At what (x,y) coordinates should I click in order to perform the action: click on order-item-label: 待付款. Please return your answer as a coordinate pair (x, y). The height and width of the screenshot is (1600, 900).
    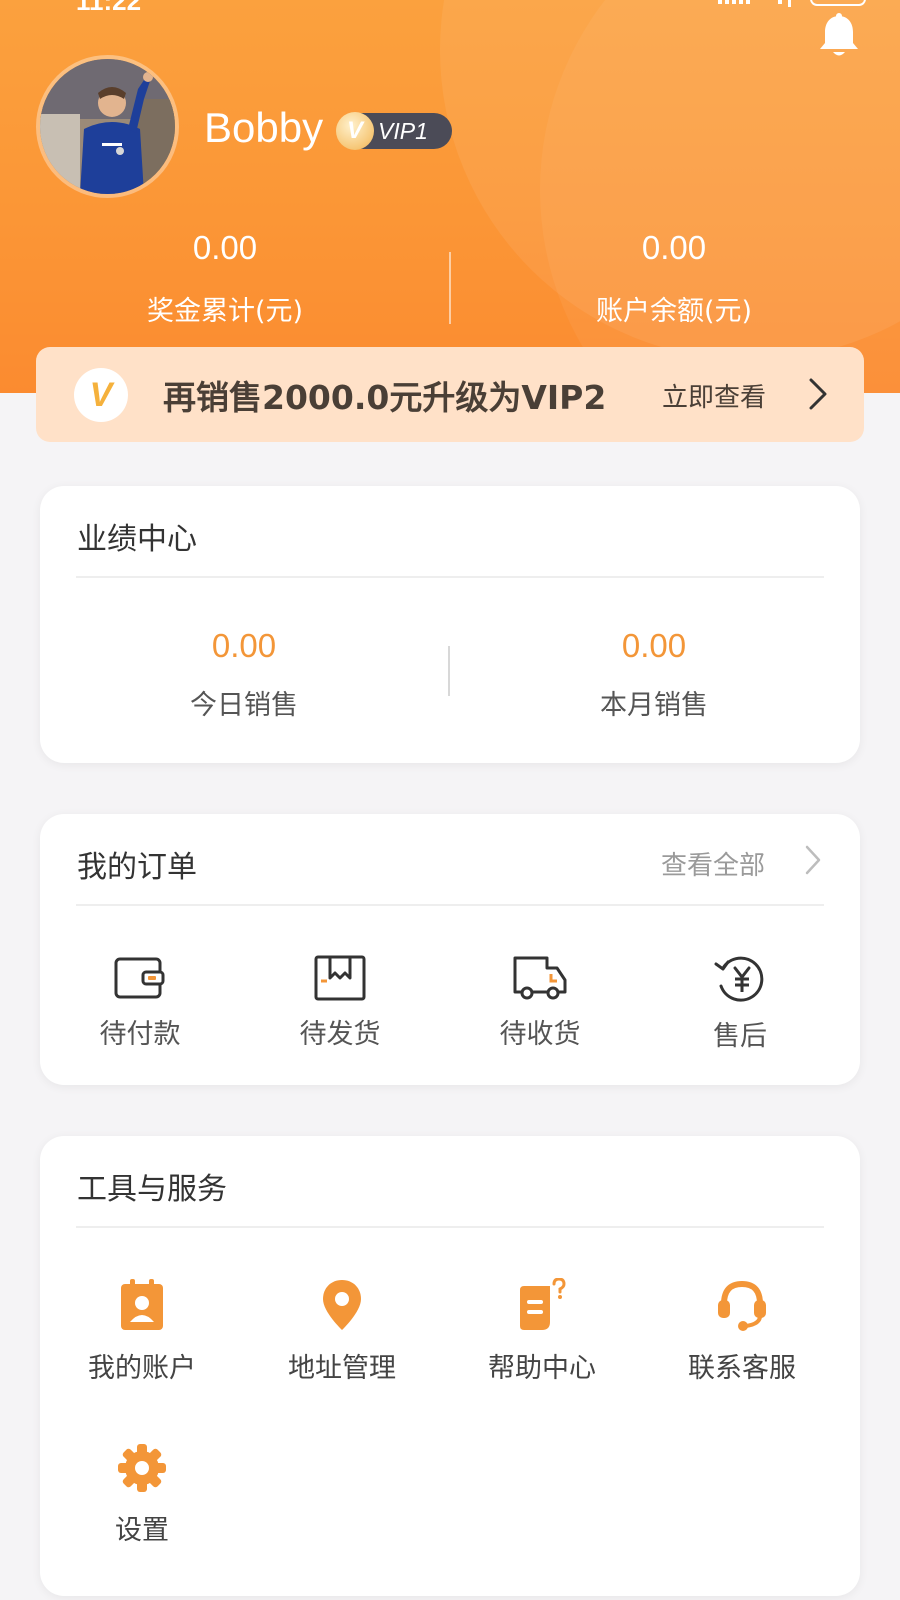
    Looking at the image, I should click on (140, 1034).